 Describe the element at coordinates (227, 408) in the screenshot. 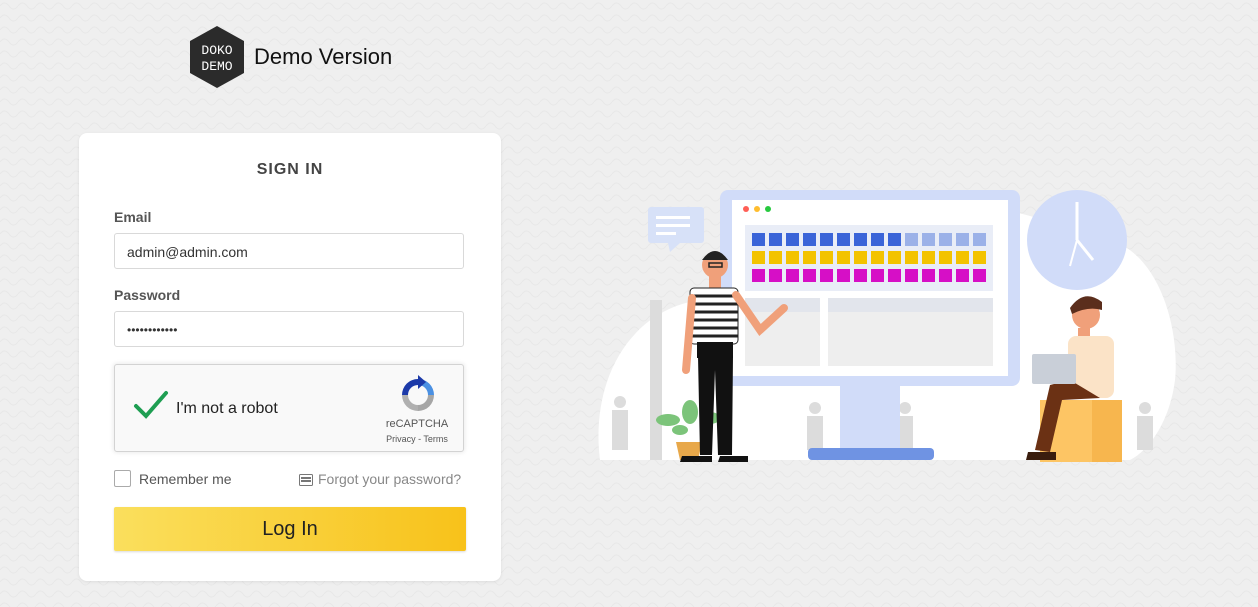

I see `captcha-label: I'm not a robot` at that location.